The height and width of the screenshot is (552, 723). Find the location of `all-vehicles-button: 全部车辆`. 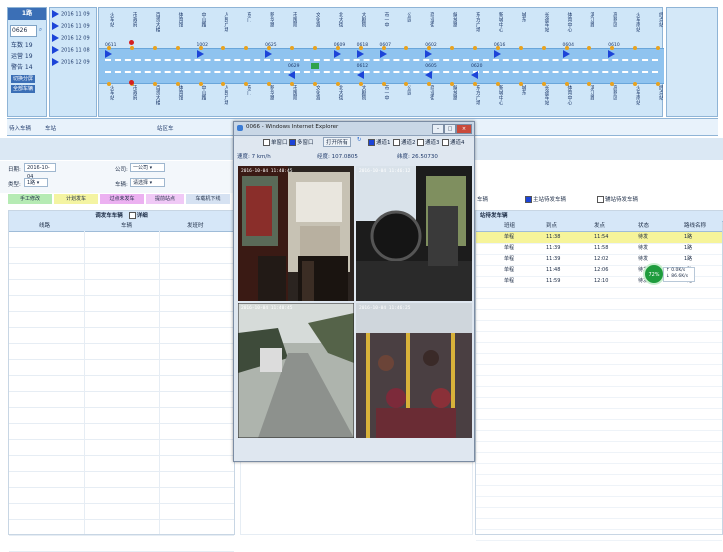

all-vehicles-button: 全部车辆 is located at coordinates (23, 89).